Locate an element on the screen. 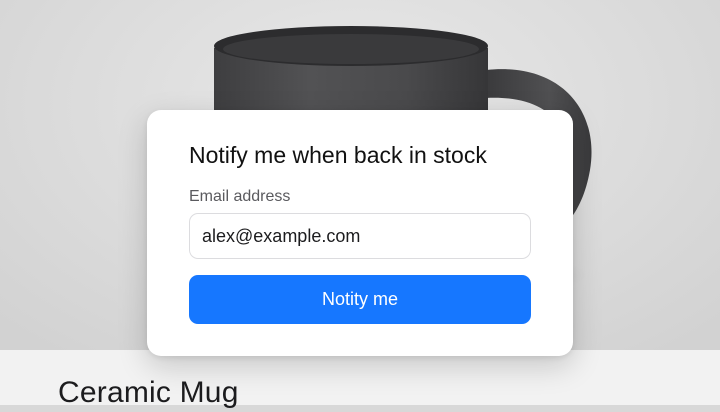 The width and height of the screenshot is (720, 412). email-field is located at coordinates (360, 236).